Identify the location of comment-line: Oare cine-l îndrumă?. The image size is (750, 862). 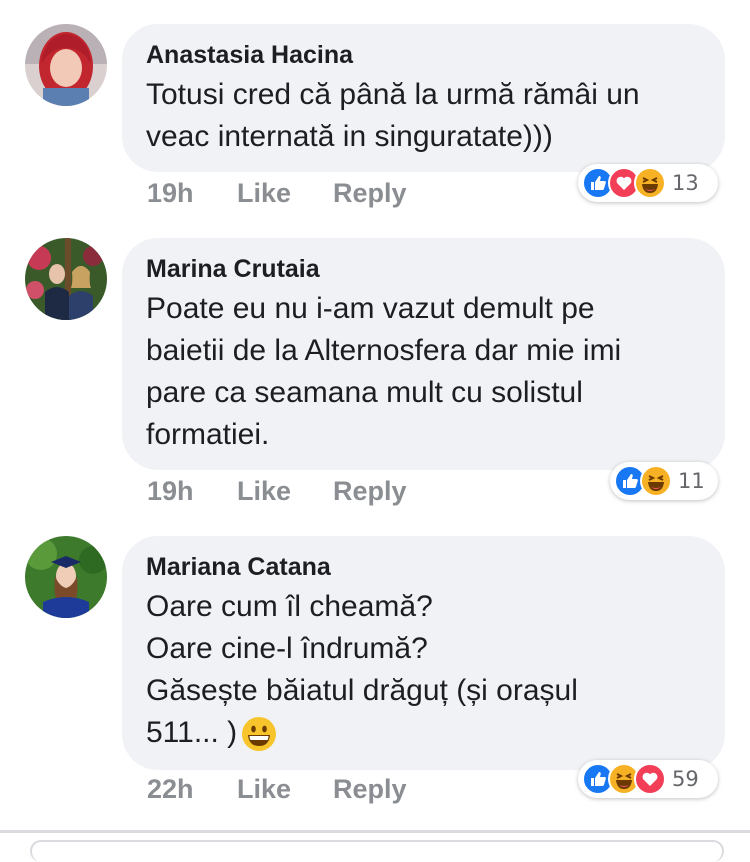
(287, 648).